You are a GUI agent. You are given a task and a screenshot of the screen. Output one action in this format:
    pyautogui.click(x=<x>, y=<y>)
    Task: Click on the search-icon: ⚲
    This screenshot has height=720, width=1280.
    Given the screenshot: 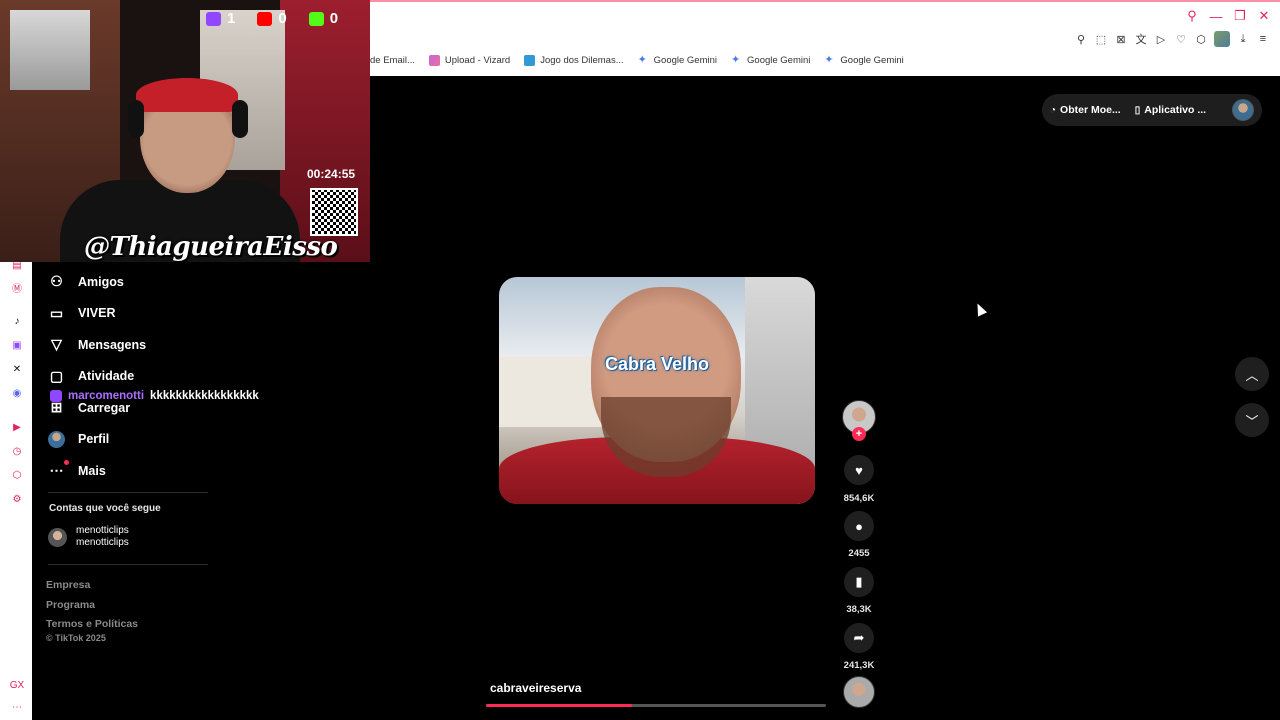 What is the action you would take?
    pyautogui.click(x=1192, y=16)
    